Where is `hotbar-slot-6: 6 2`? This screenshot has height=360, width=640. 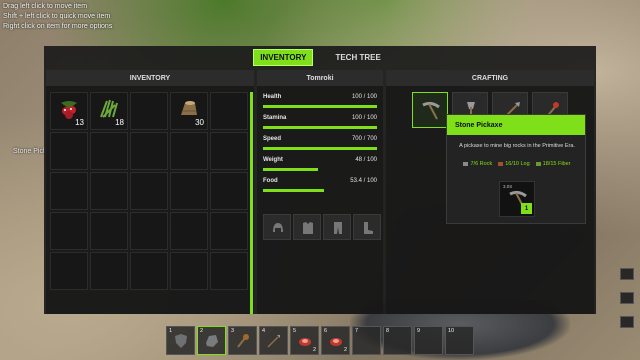
hotbar-slot-6: 6 2 is located at coordinates (335, 340).